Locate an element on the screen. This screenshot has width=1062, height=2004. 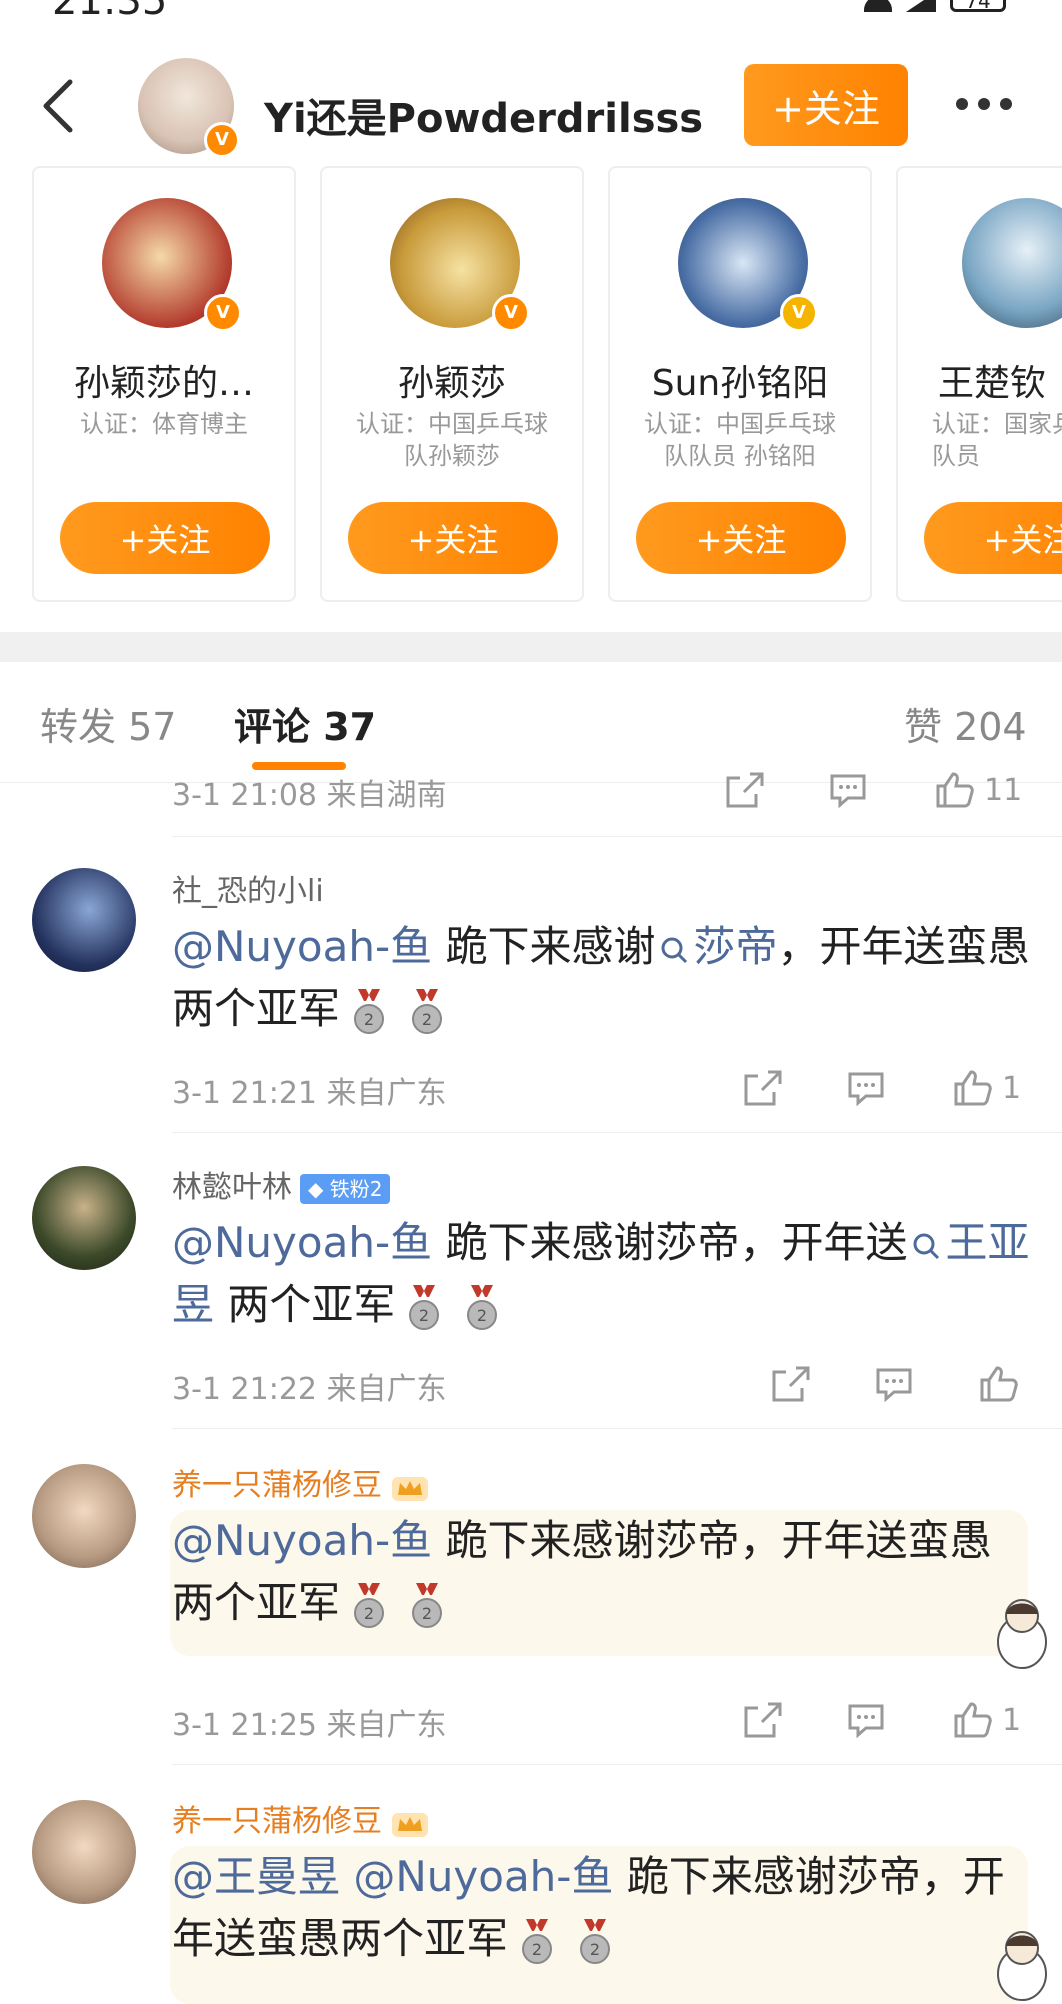
page-title: Yi还是Powderdrilsss is located at coordinates (483, 115).